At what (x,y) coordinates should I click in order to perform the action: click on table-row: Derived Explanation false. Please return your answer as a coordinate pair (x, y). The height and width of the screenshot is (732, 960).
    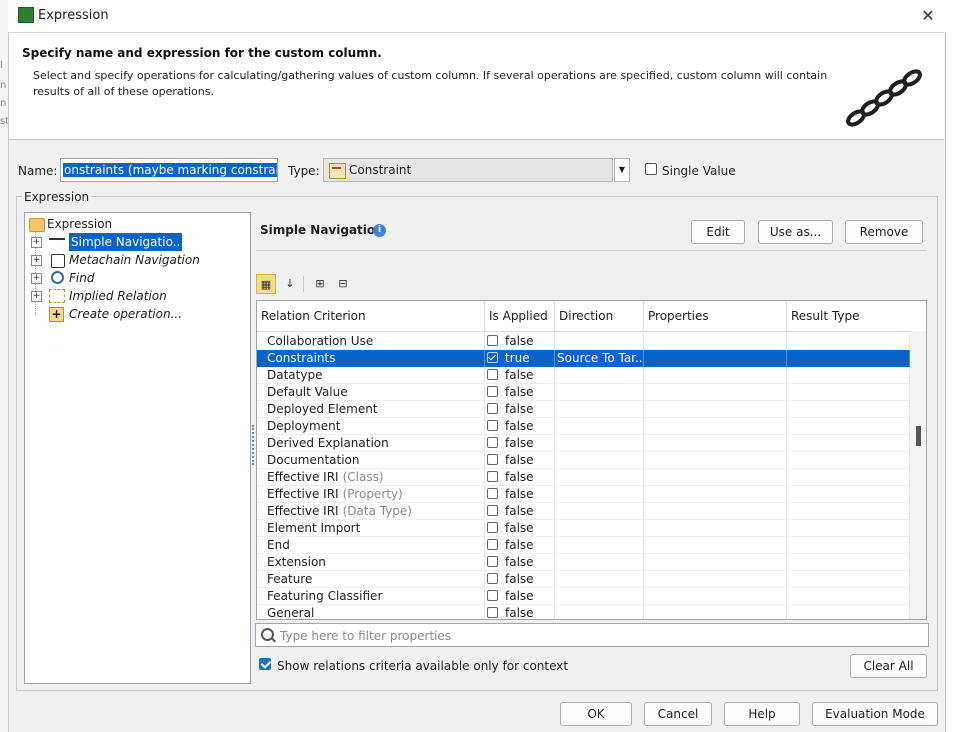
    Looking at the image, I should click on (583, 443).